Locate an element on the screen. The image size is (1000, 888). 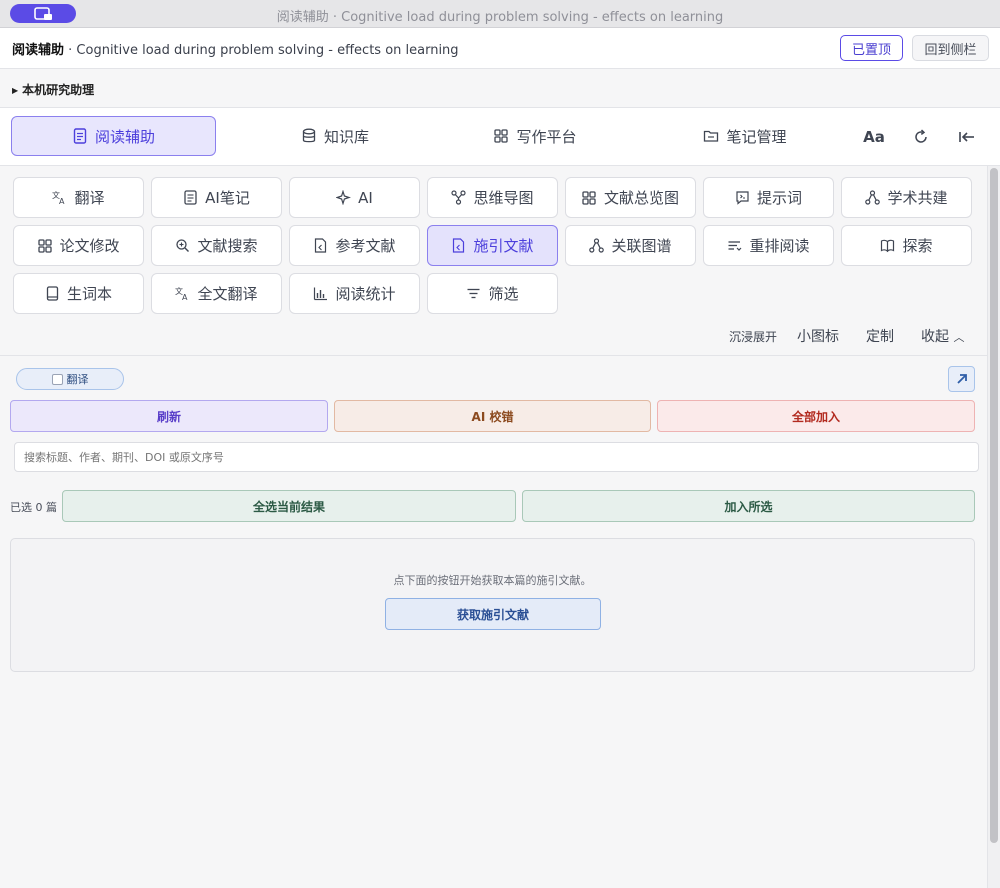
font-size-button: Aa is located at coordinates (874, 137).